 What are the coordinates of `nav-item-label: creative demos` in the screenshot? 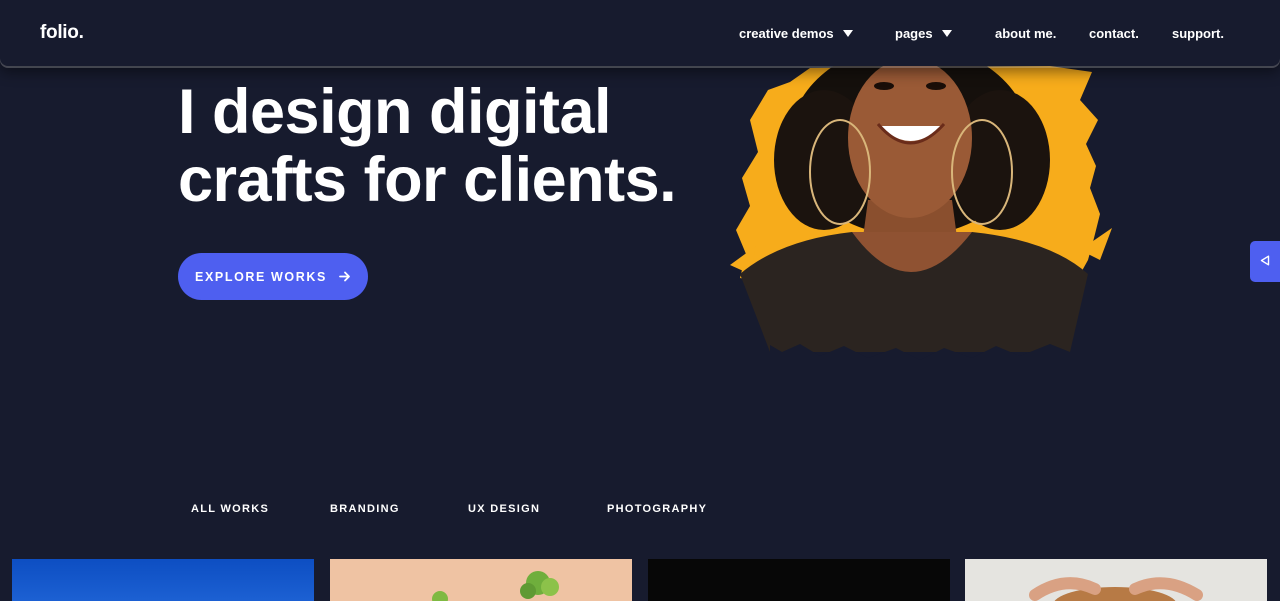 It's located at (786, 33).